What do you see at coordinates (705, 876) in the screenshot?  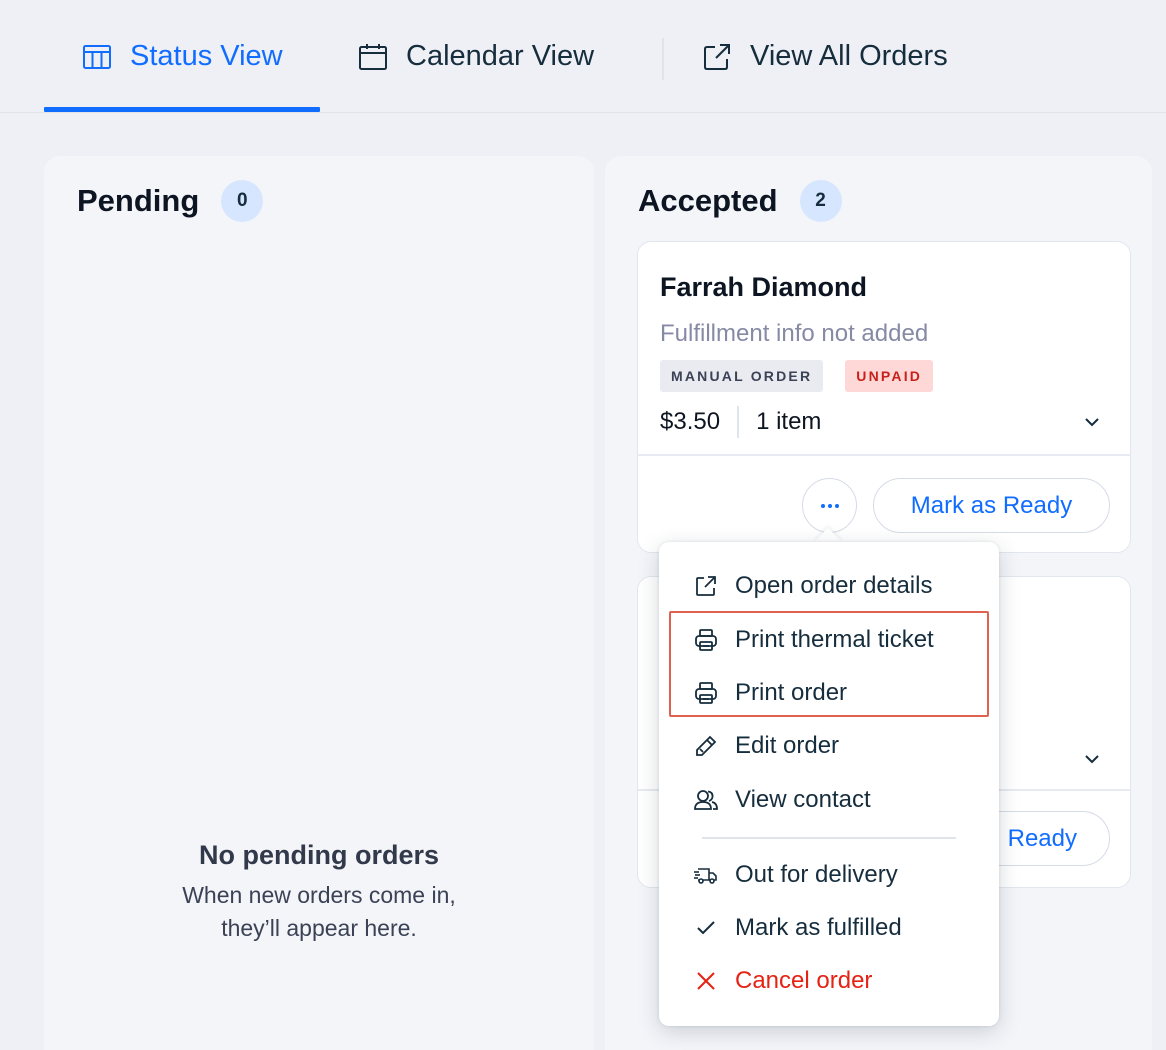 I see `delivery-truck-icon` at bounding box center [705, 876].